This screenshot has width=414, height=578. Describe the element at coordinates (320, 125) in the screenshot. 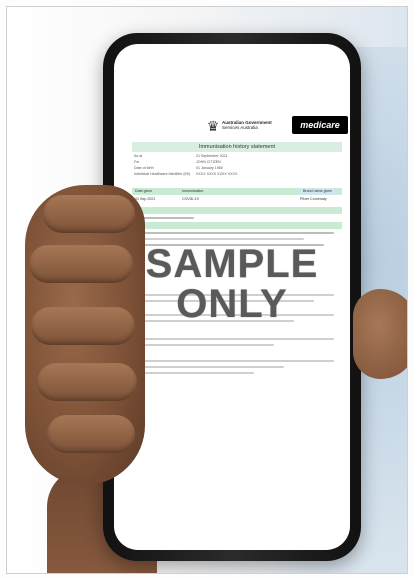

I see `medicare-logo: medicare` at that location.